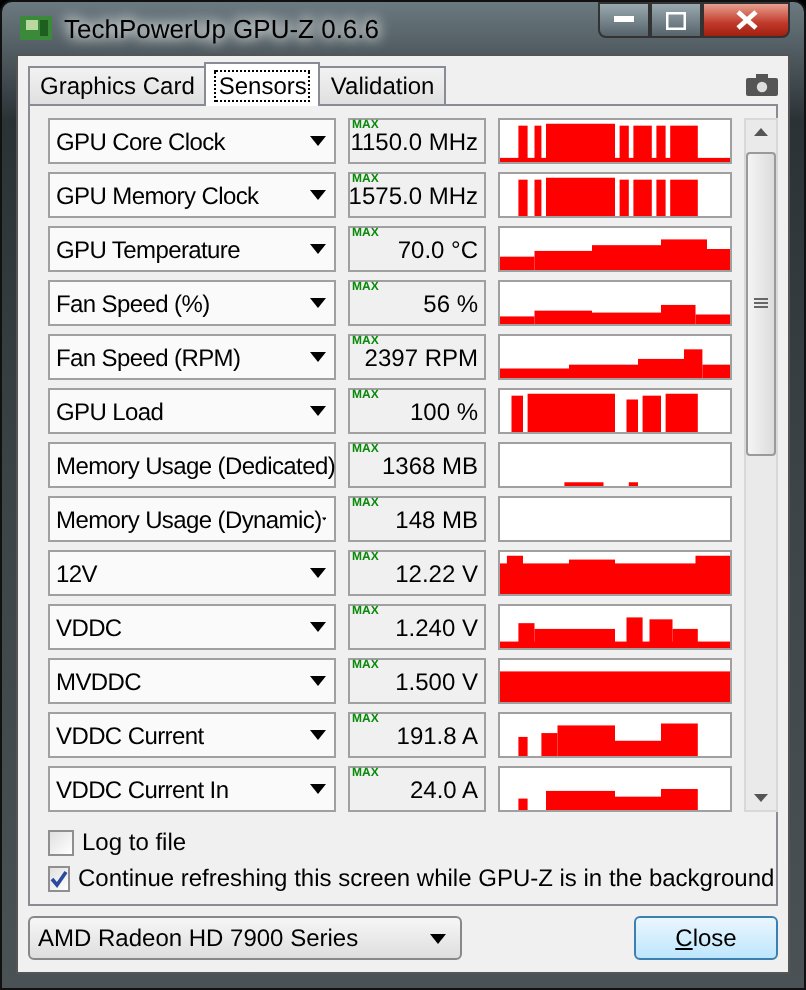  I want to click on scroll-down-icon, so click(761, 798).